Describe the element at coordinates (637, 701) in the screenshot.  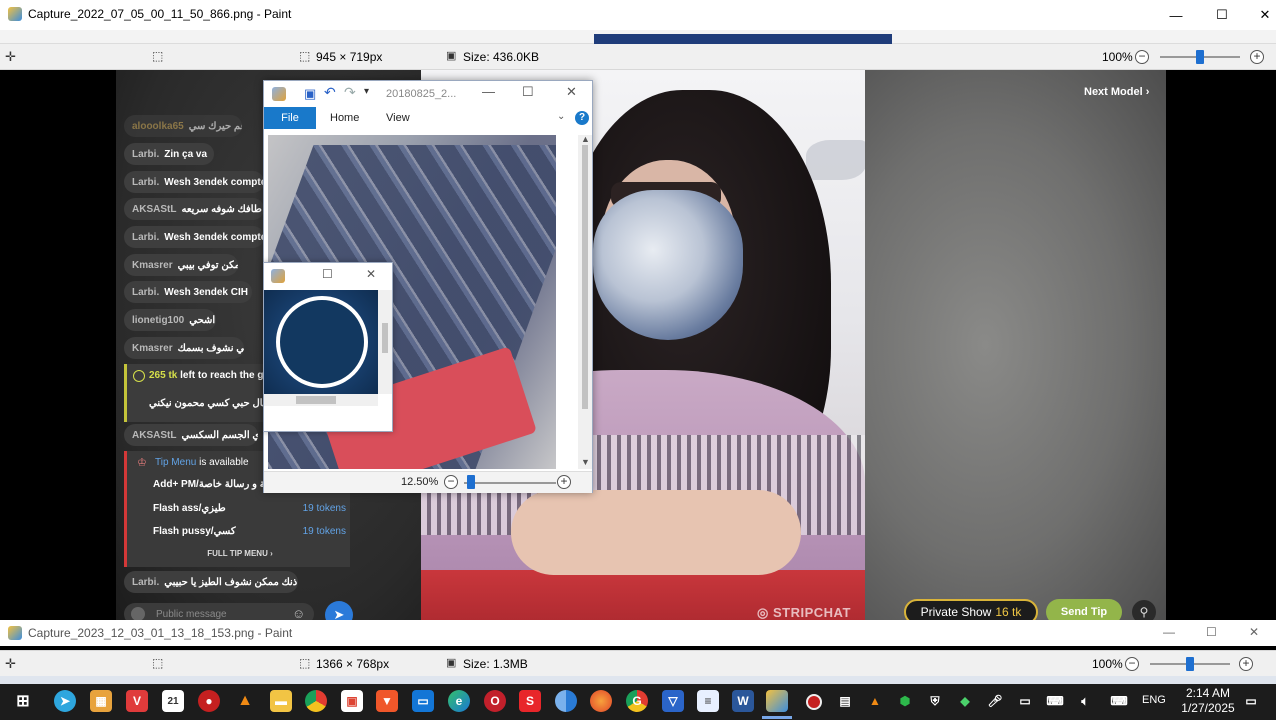
I see `chrome-g-icon: G` at that location.